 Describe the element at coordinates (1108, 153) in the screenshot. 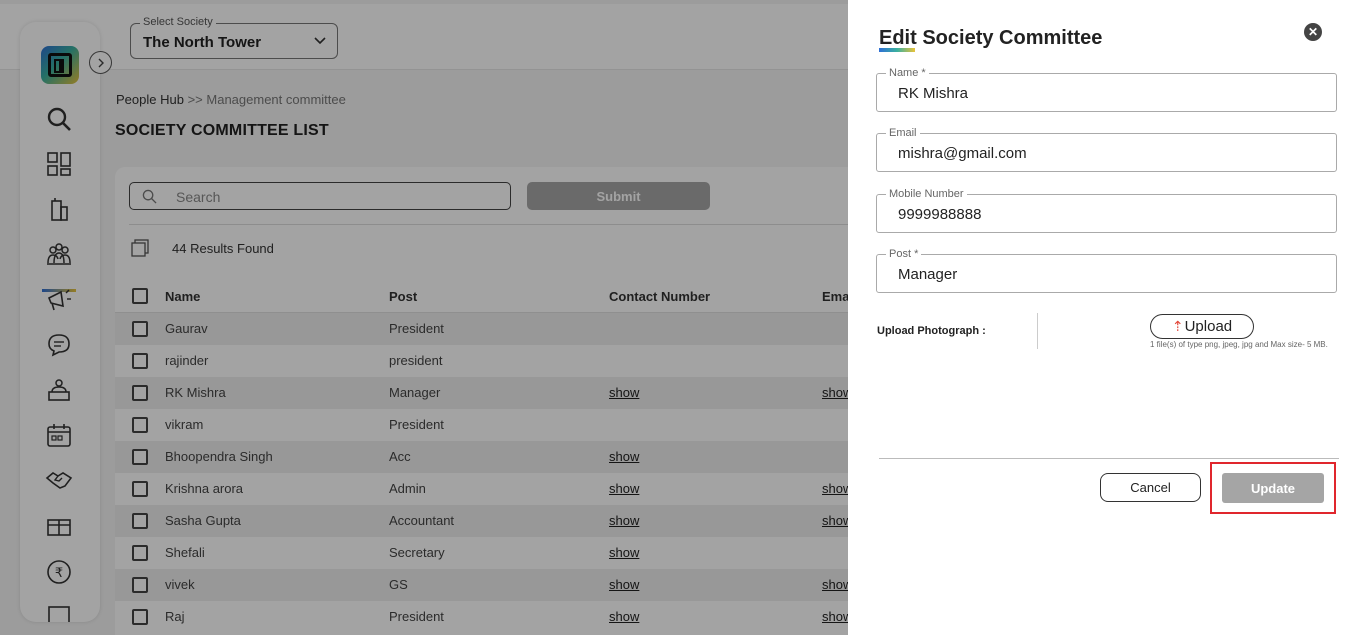

I see `email-input` at that location.